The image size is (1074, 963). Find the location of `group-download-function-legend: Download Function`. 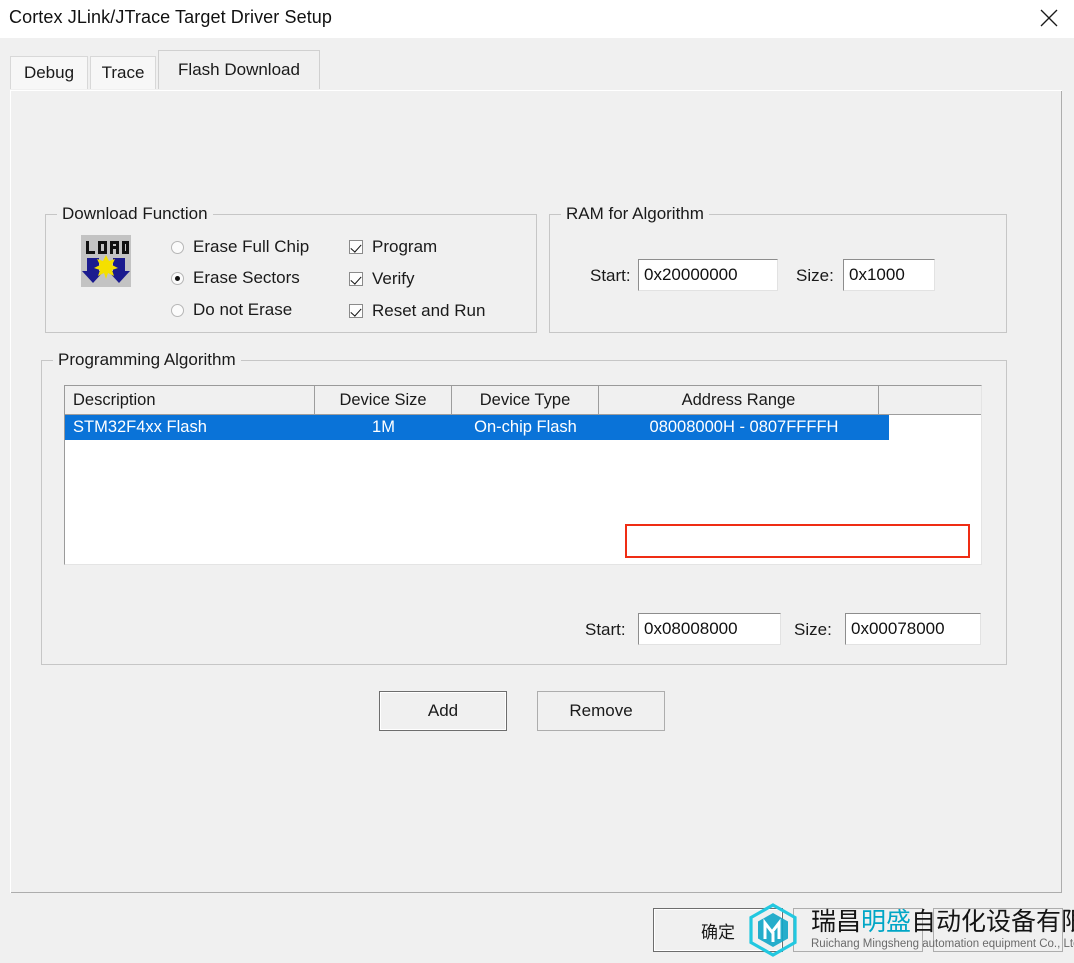

group-download-function-legend: Download Function is located at coordinates (135, 214).